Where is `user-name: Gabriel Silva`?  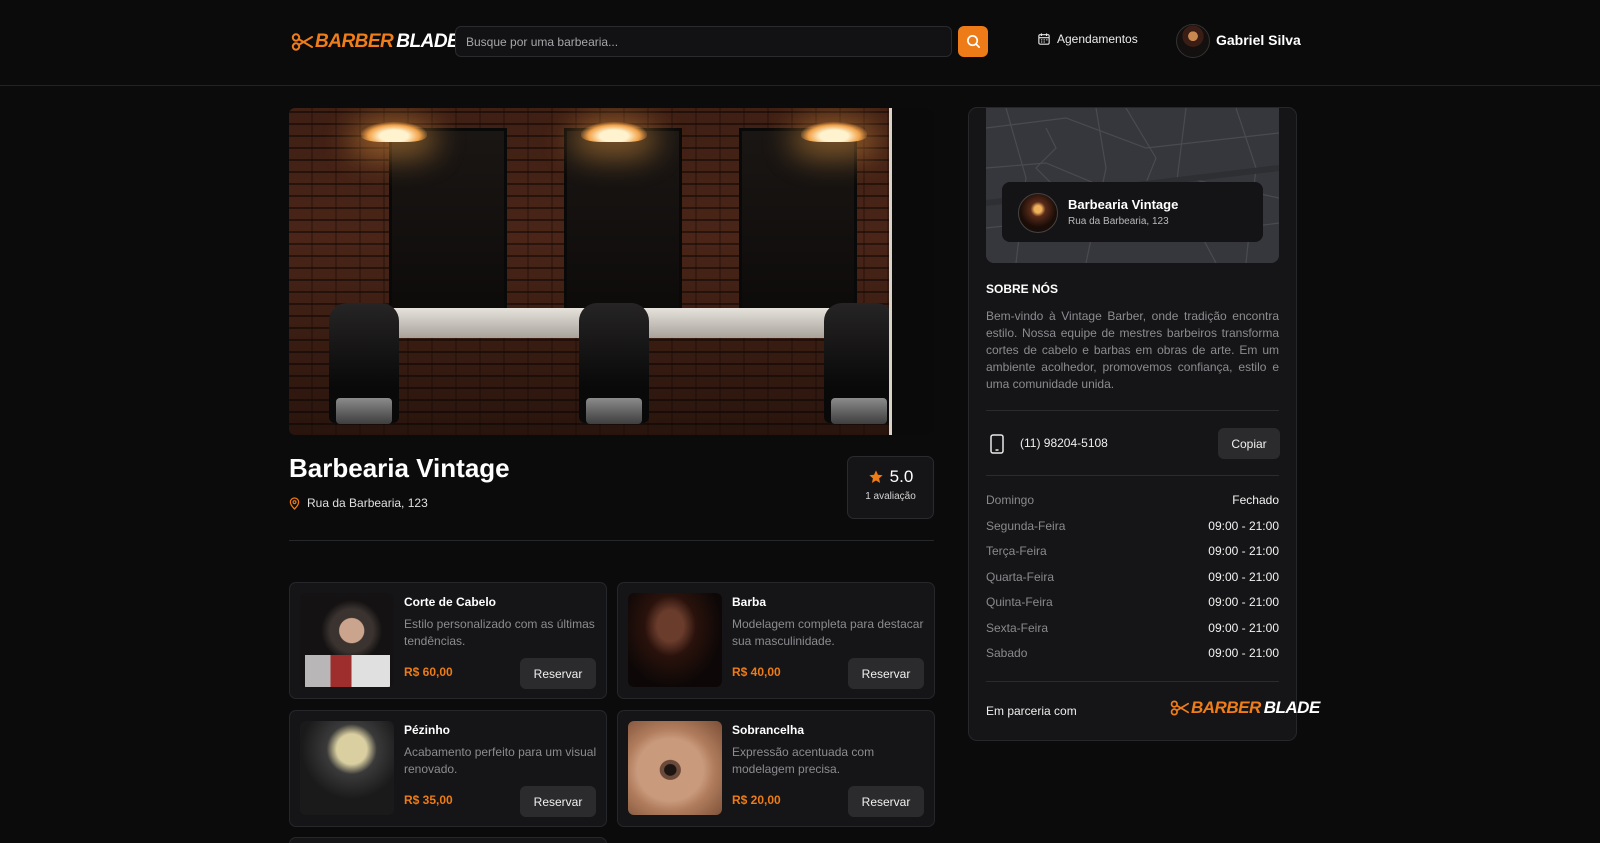
user-name: Gabriel Silva is located at coordinates (1258, 40).